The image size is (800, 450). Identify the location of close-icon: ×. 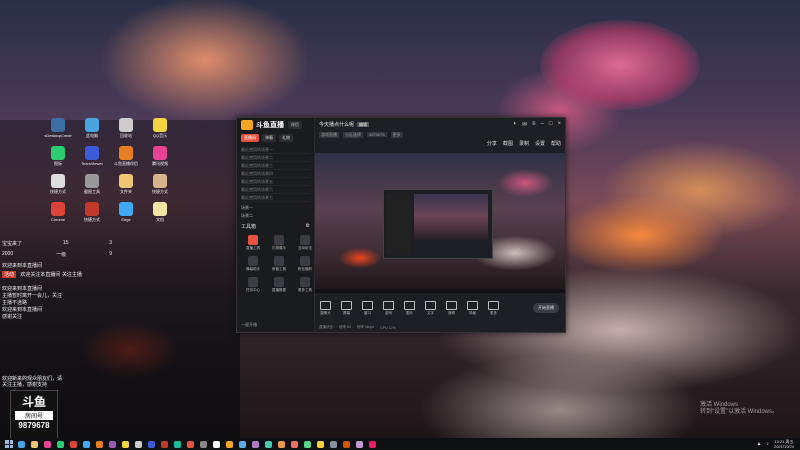
(559, 124).